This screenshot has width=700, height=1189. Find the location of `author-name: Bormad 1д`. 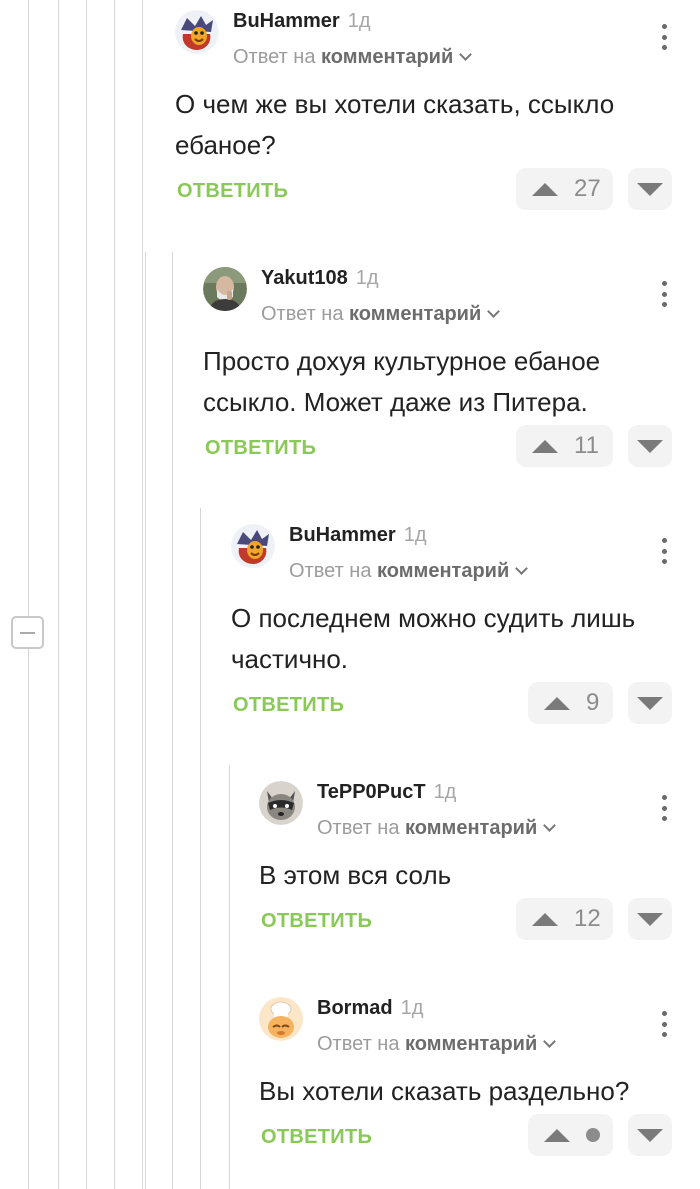

author-name: Bormad 1д is located at coordinates (370, 1008).